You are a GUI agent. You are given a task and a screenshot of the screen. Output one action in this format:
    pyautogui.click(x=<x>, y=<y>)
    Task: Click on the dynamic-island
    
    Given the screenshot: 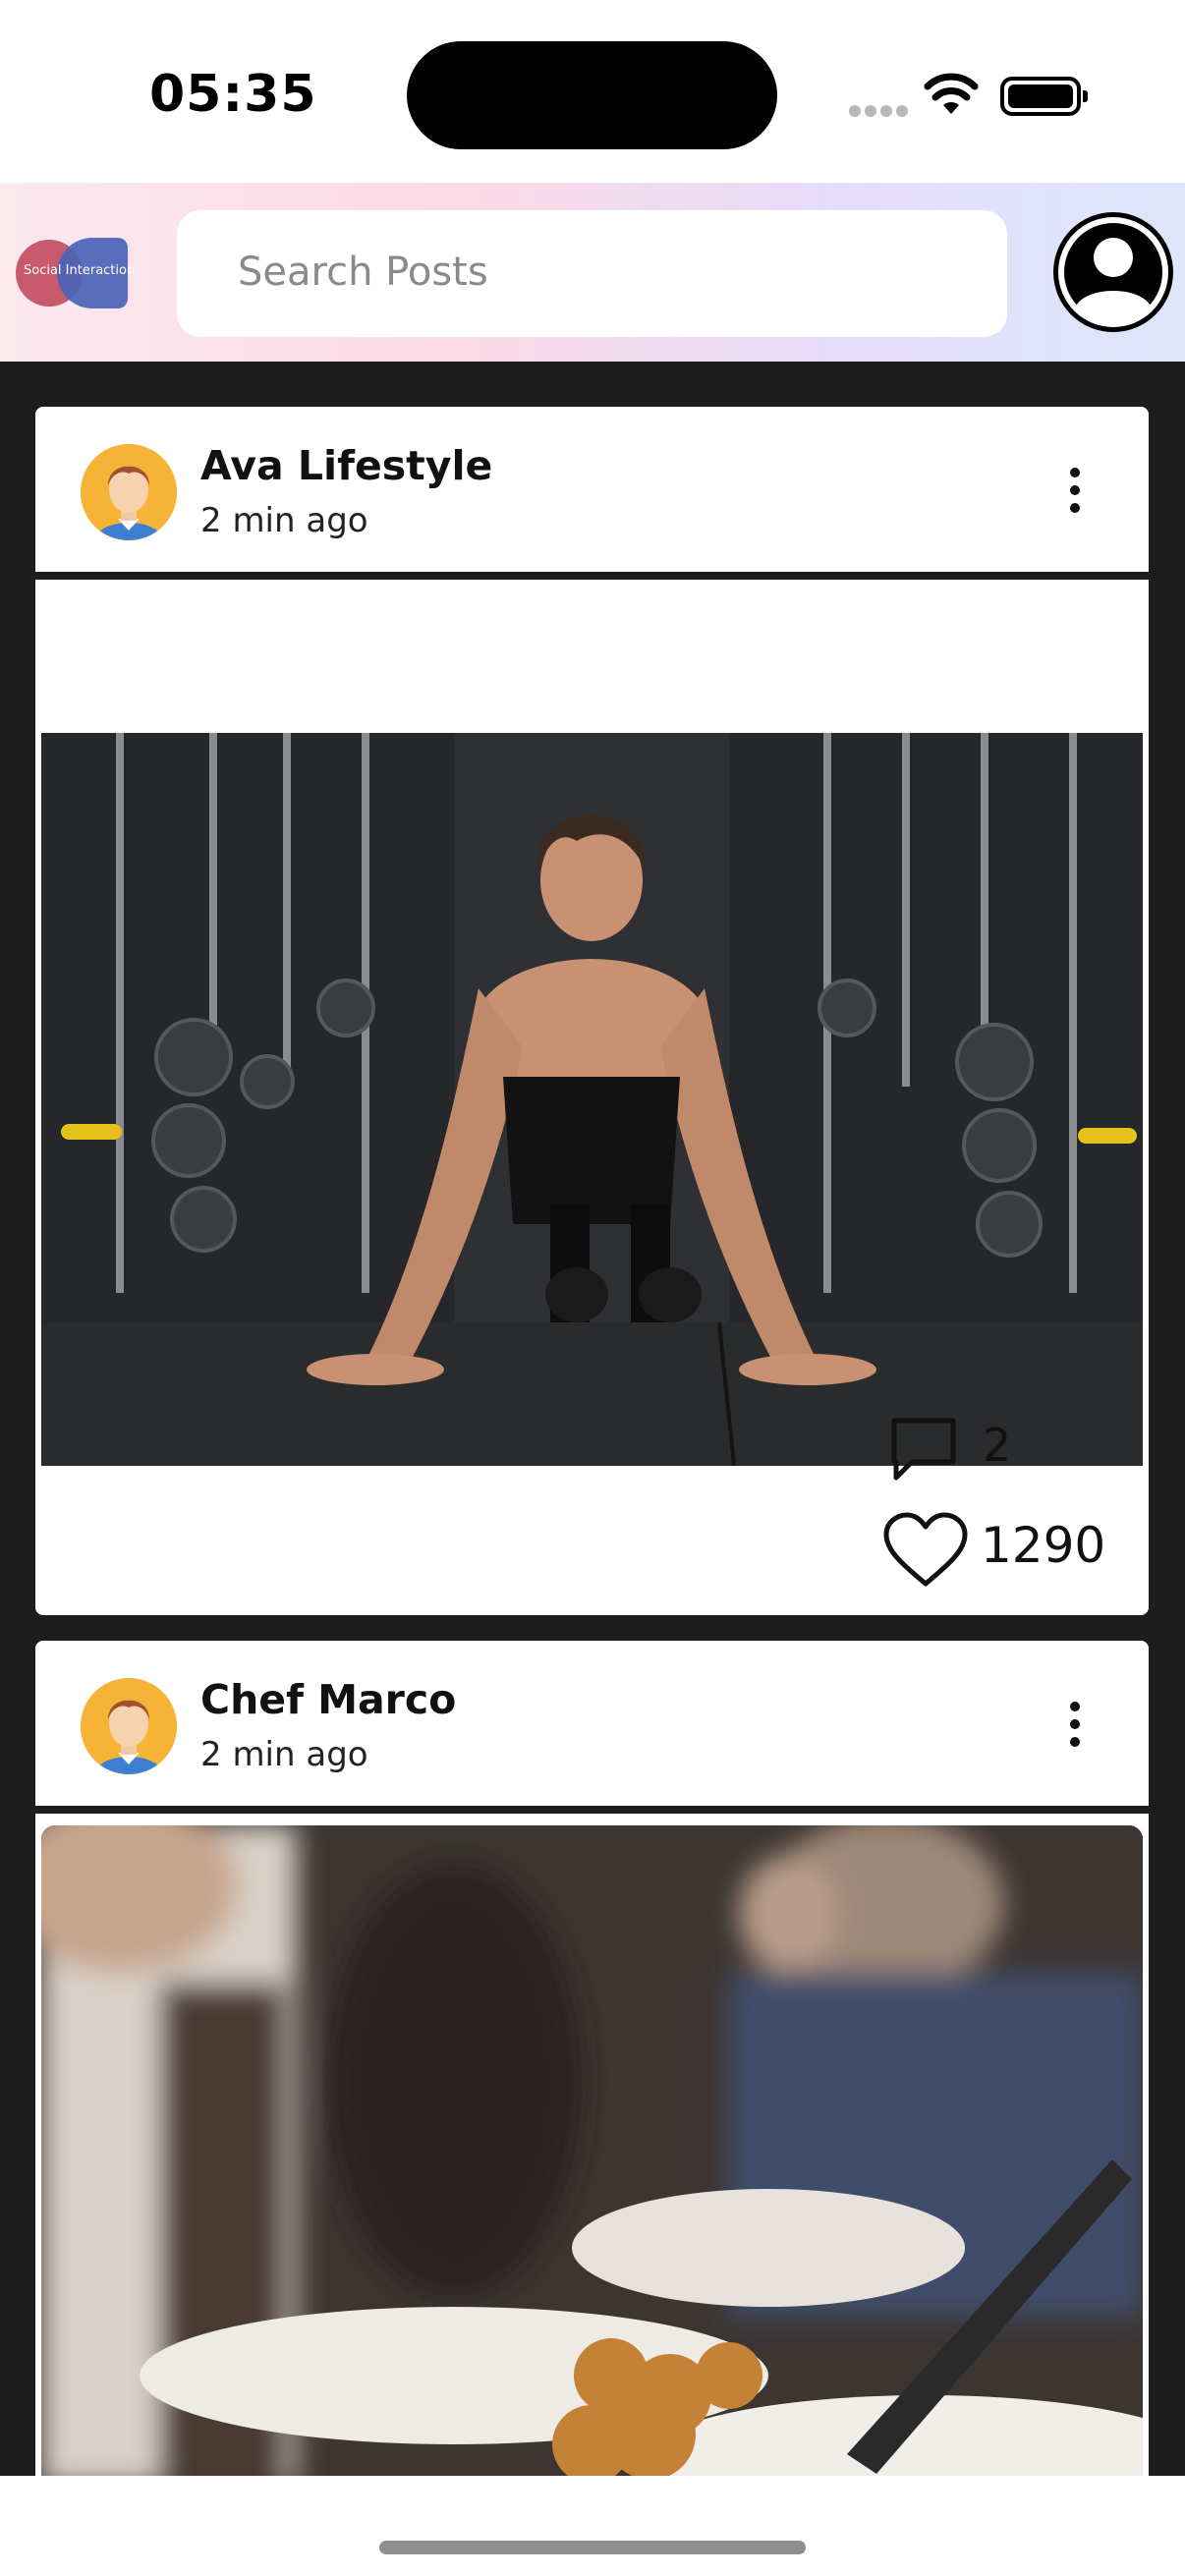 What is the action you would take?
    pyautogui.click(x=592, y=95)
    